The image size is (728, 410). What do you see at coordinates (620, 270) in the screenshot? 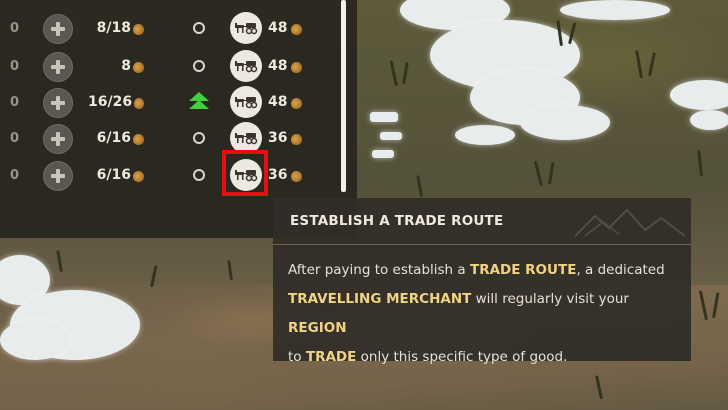
I see `tooltip-text: , a dedicated` at bounding box center [620, 270].